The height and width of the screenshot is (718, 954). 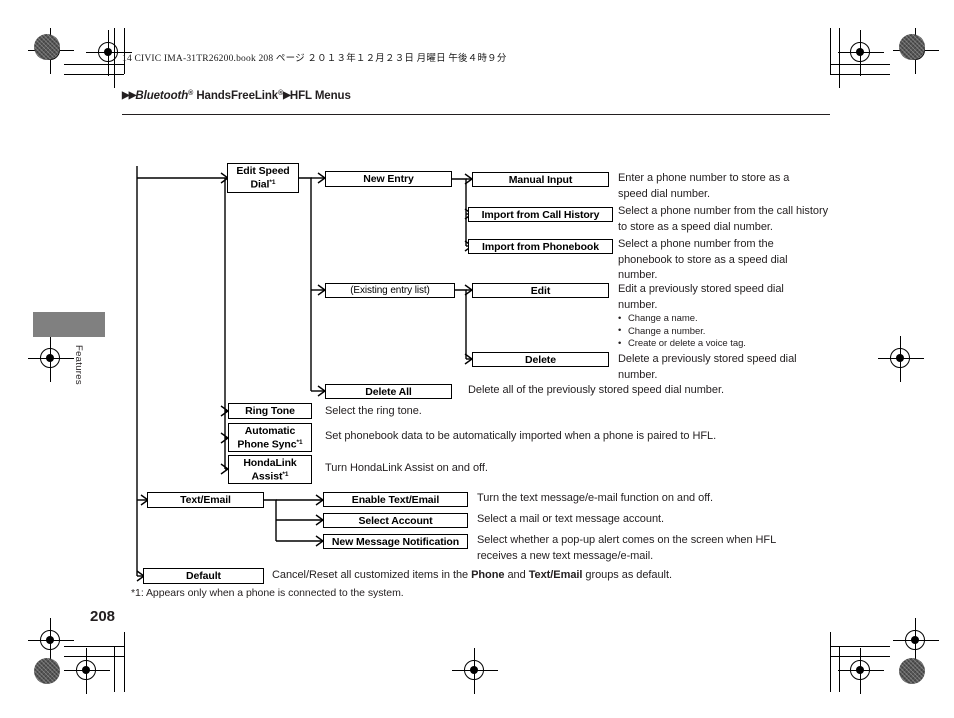 I want to click on node-import-from-call-history: Import from Call History, so click(x=540, y=214).